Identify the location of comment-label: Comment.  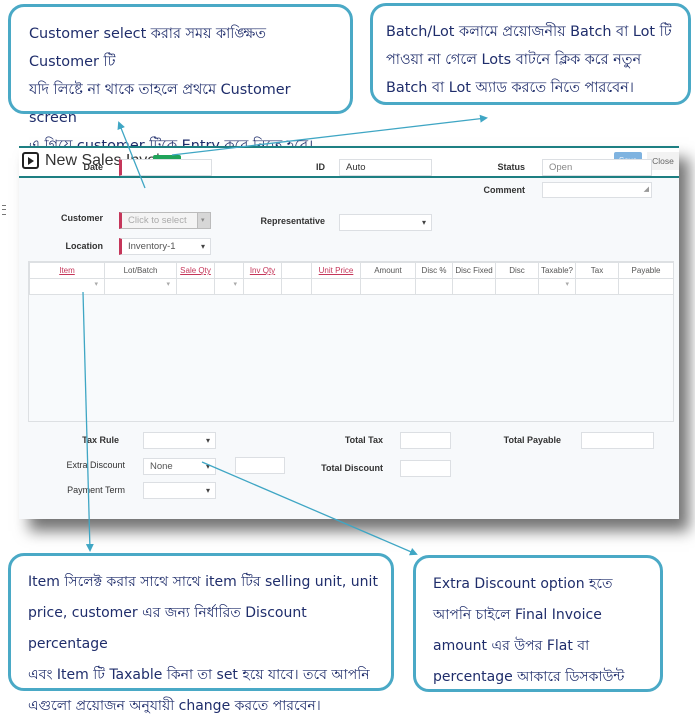
(504, 190).